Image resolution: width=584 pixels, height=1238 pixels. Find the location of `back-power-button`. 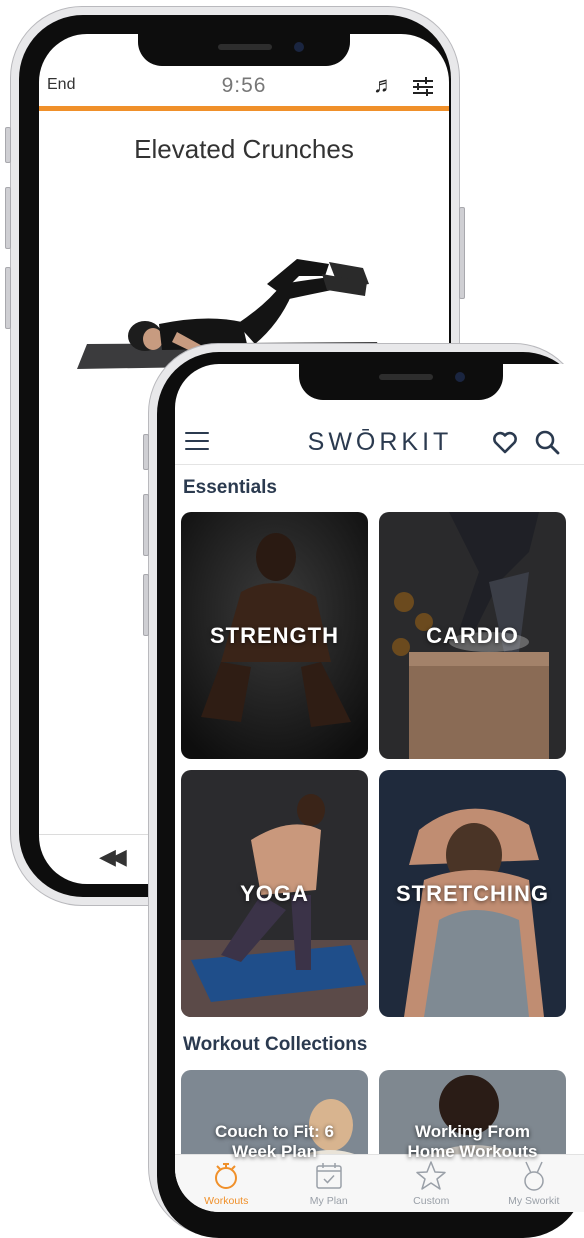

back-power-button is located at coordinates (462, 253).